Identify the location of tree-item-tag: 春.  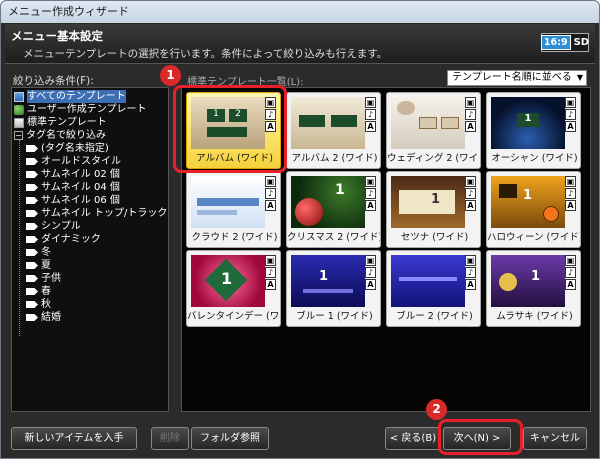
(38, 291).